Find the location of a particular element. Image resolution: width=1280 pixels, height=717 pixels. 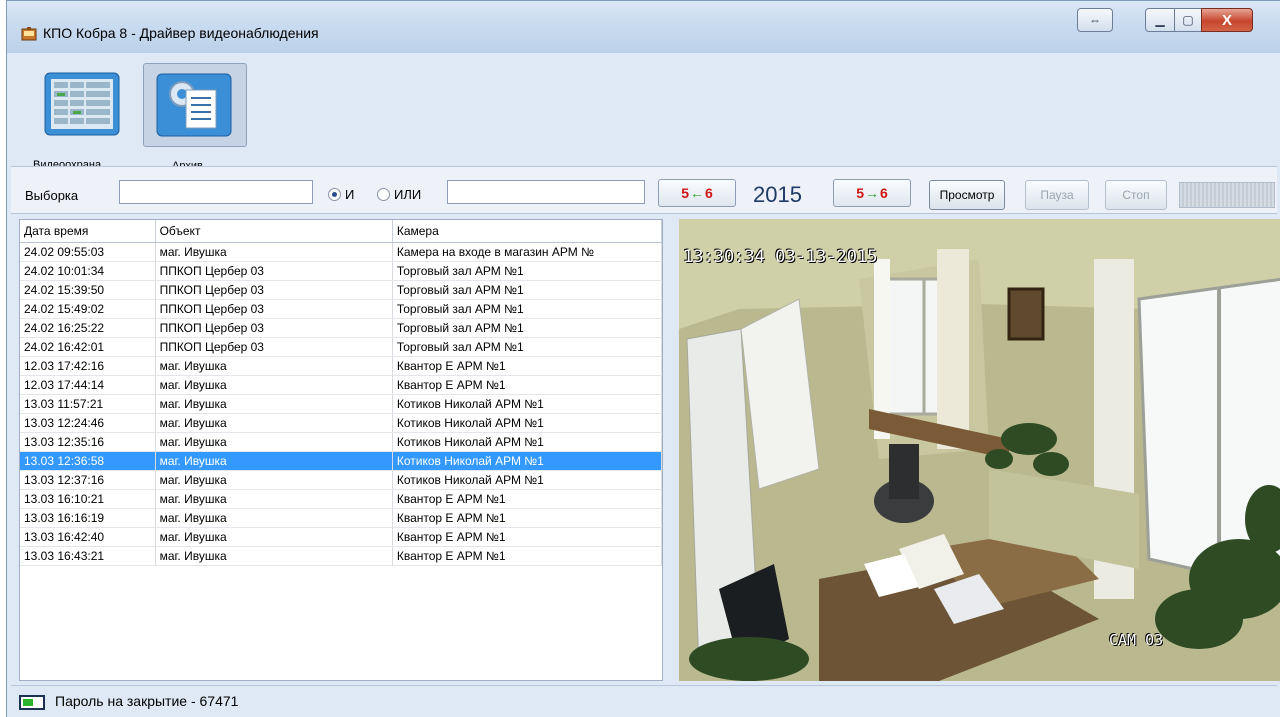

radio-and-dot is located at coordinates (334, 194).